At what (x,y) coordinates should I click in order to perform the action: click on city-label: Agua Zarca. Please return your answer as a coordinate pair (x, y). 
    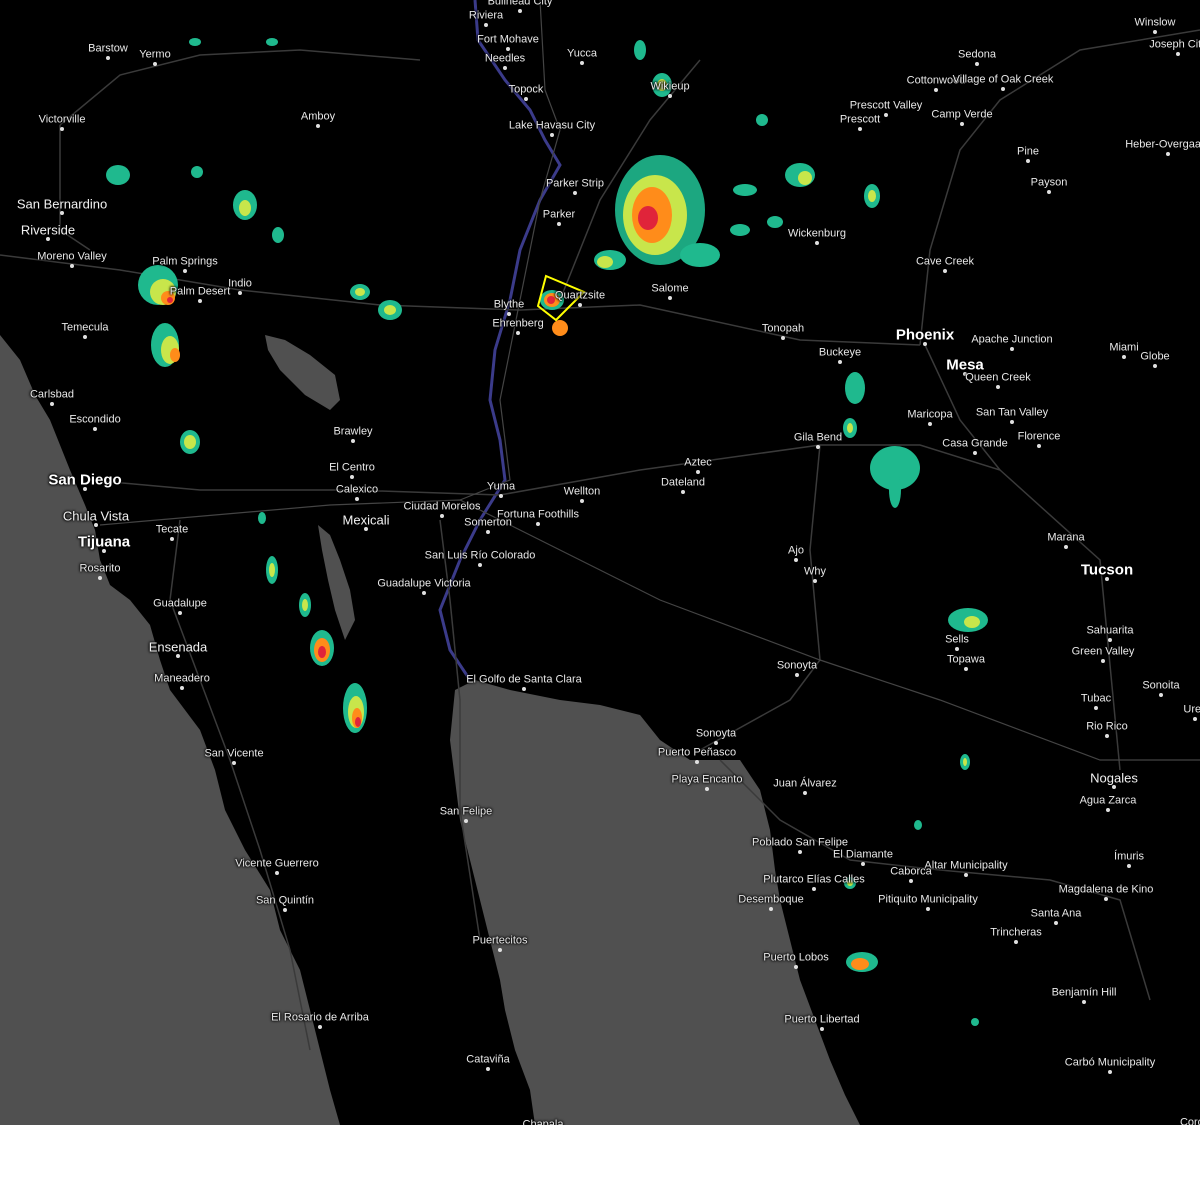
    Looking at the image, I should click on (1108, 800).